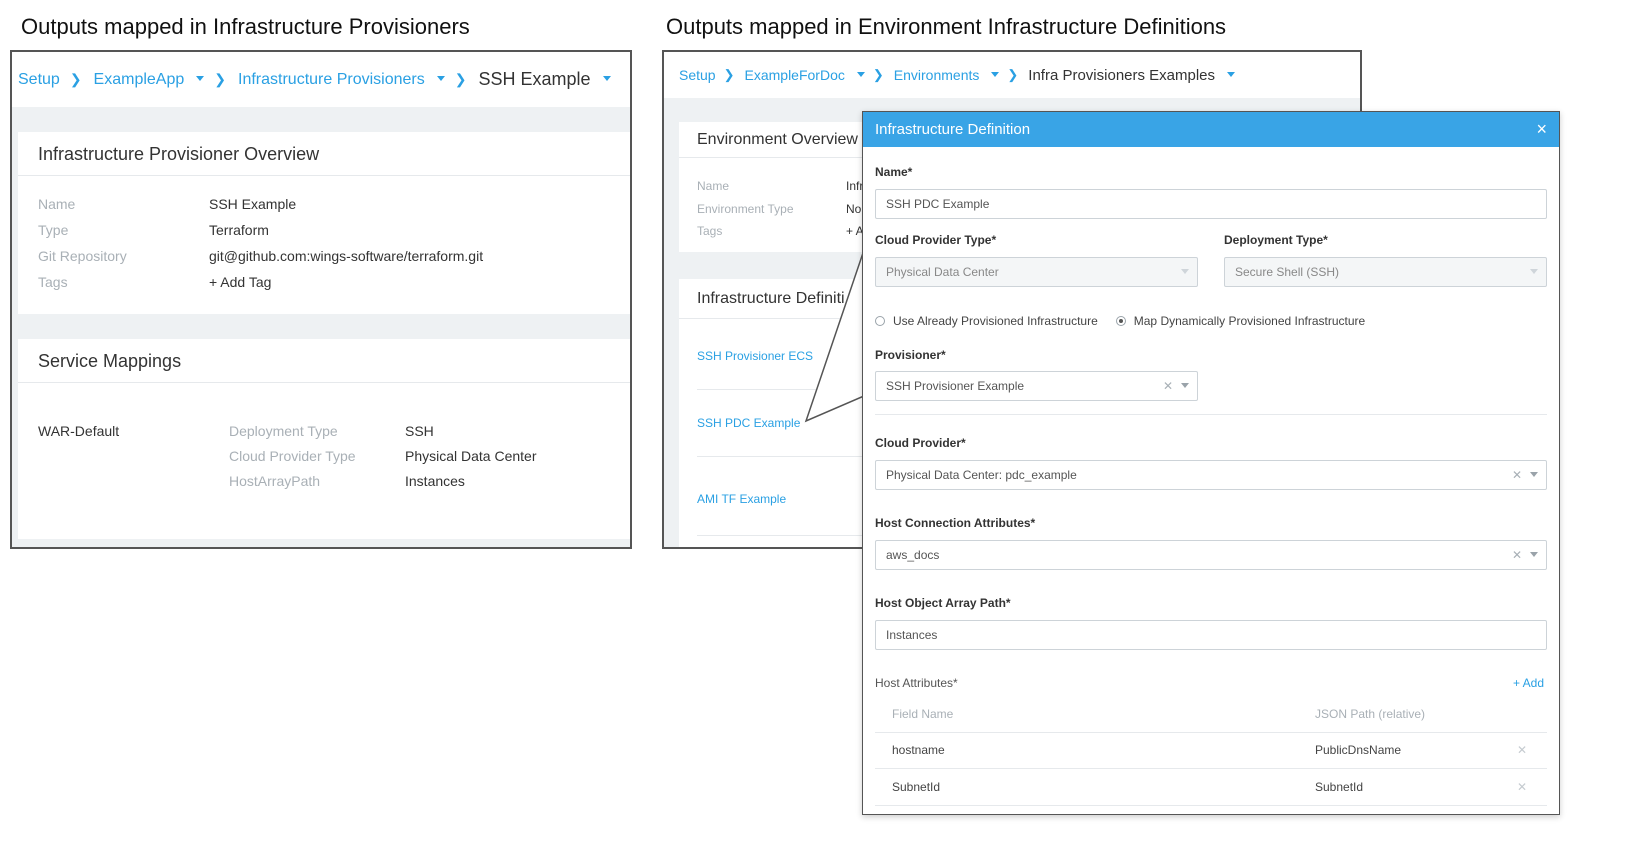  What do you see at coordinates (920, 443) in the screenshot?
I see `cloud-provider-label: Cloud Provider*` at bounding box center [920, 443].